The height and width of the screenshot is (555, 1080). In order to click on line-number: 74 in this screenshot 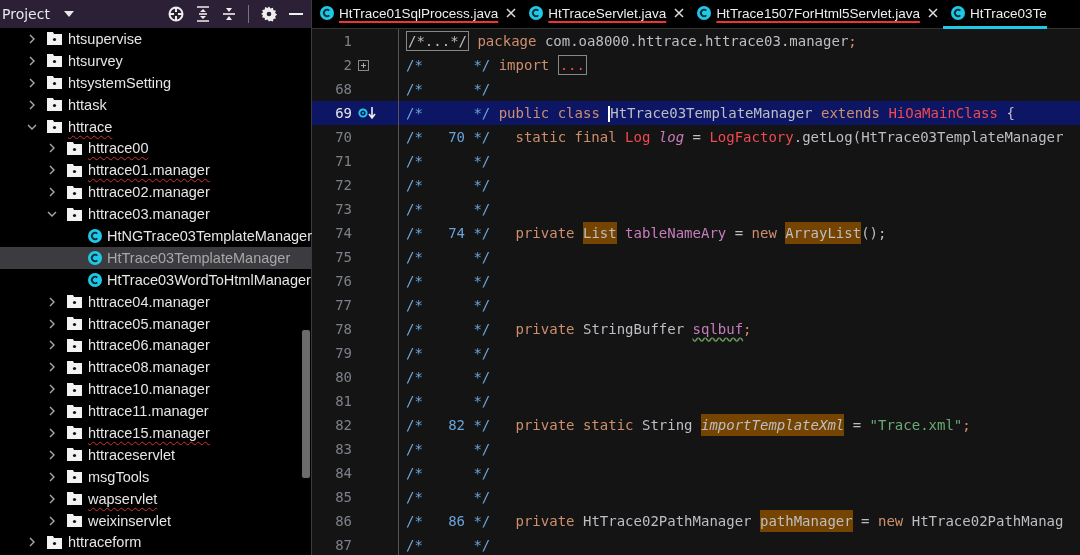, I will do `click(343, 233)`.